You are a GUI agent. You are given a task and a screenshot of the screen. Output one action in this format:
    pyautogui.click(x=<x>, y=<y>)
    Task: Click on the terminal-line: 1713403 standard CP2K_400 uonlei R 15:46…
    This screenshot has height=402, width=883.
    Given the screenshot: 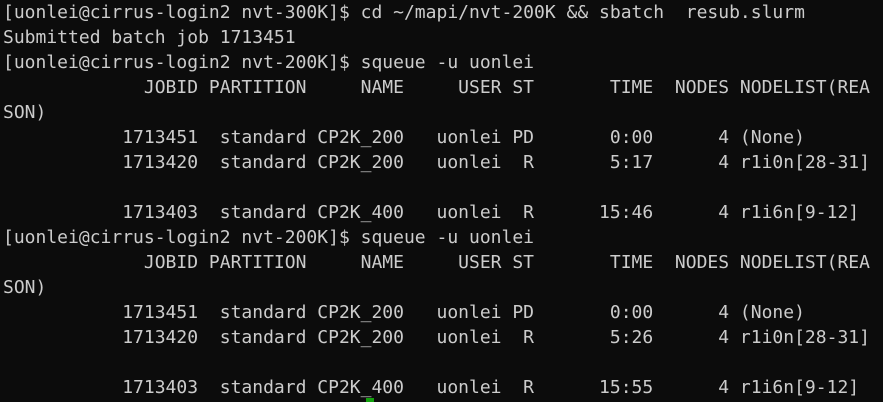 What is the action you would take?
    pyautogui.click(x=431, y=212)
    